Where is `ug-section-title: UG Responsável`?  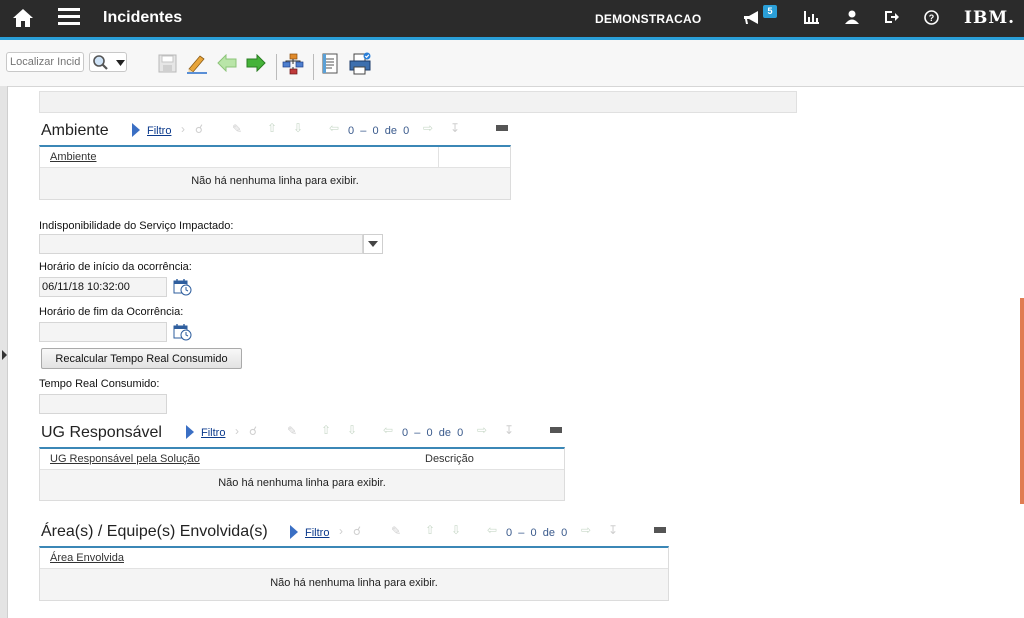
ug-section-title: UG Responsável is located at coordinates (101, 432).